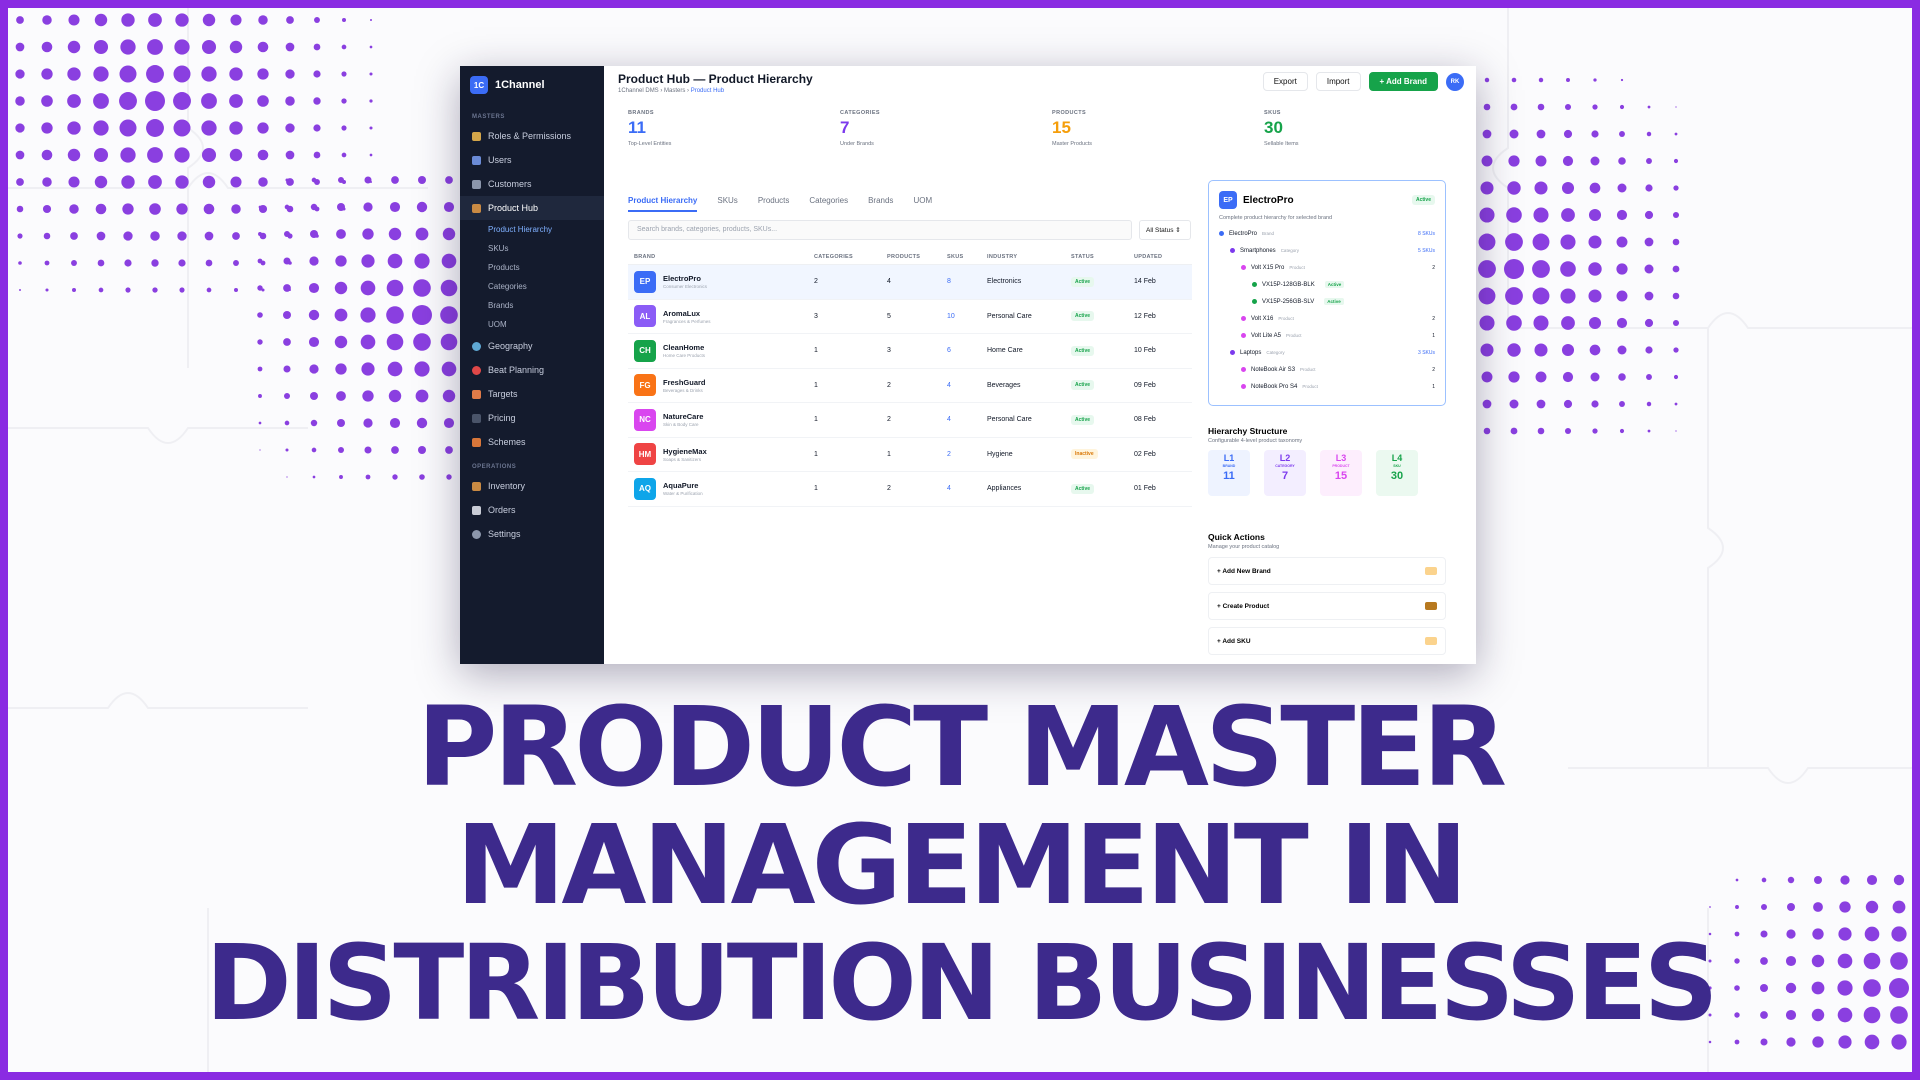  What do you see at coordinates (1272, 113) in the screenshot?
I see `stat-label: SKUS` at bounding box center [1272, 113].